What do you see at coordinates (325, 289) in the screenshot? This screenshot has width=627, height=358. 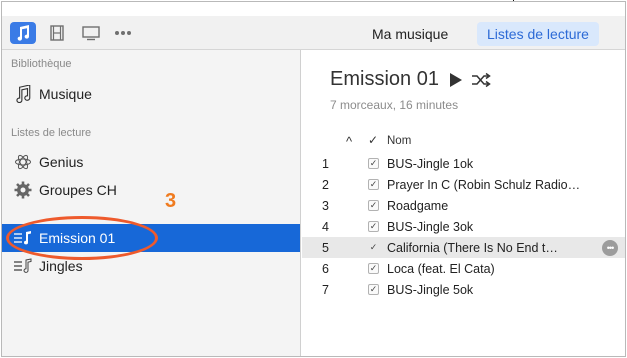 I see `track-number: 7` at bounding box center [325, 289].